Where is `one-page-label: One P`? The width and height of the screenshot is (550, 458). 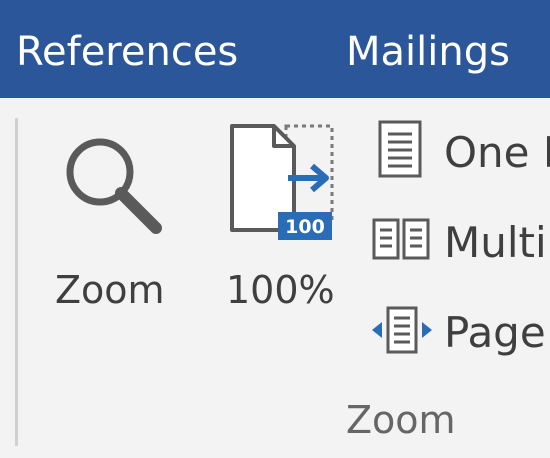
one-page-label: One P is located at coordinates (497, 152).